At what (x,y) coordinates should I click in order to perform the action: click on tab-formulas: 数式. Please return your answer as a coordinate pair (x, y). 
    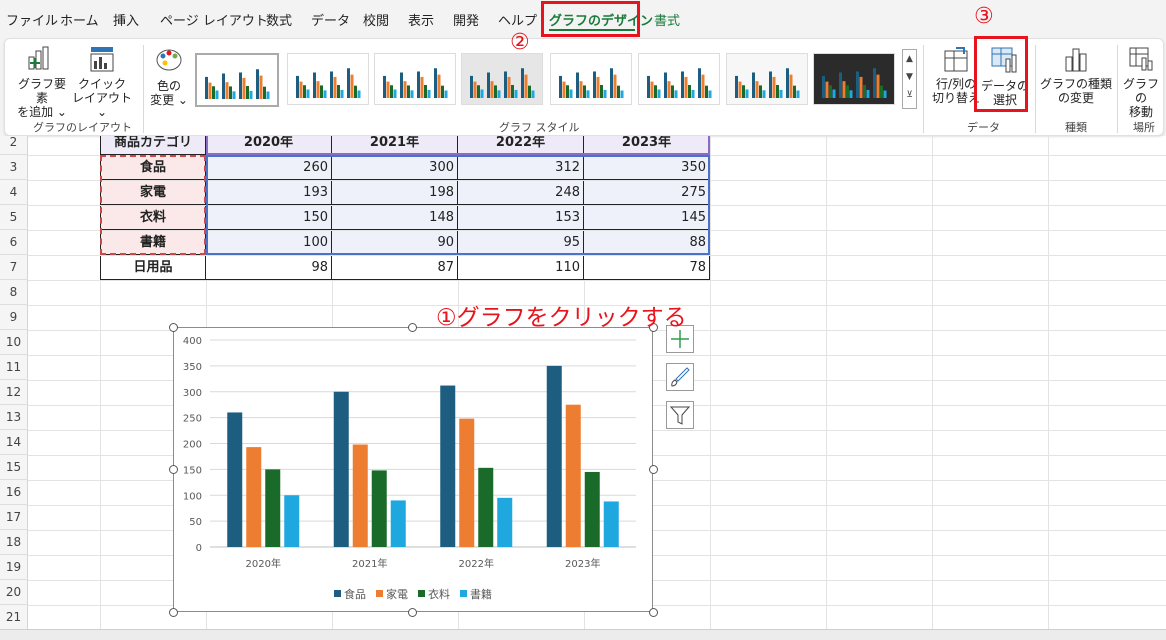
    Looking at the image, I should click on (279, 19).